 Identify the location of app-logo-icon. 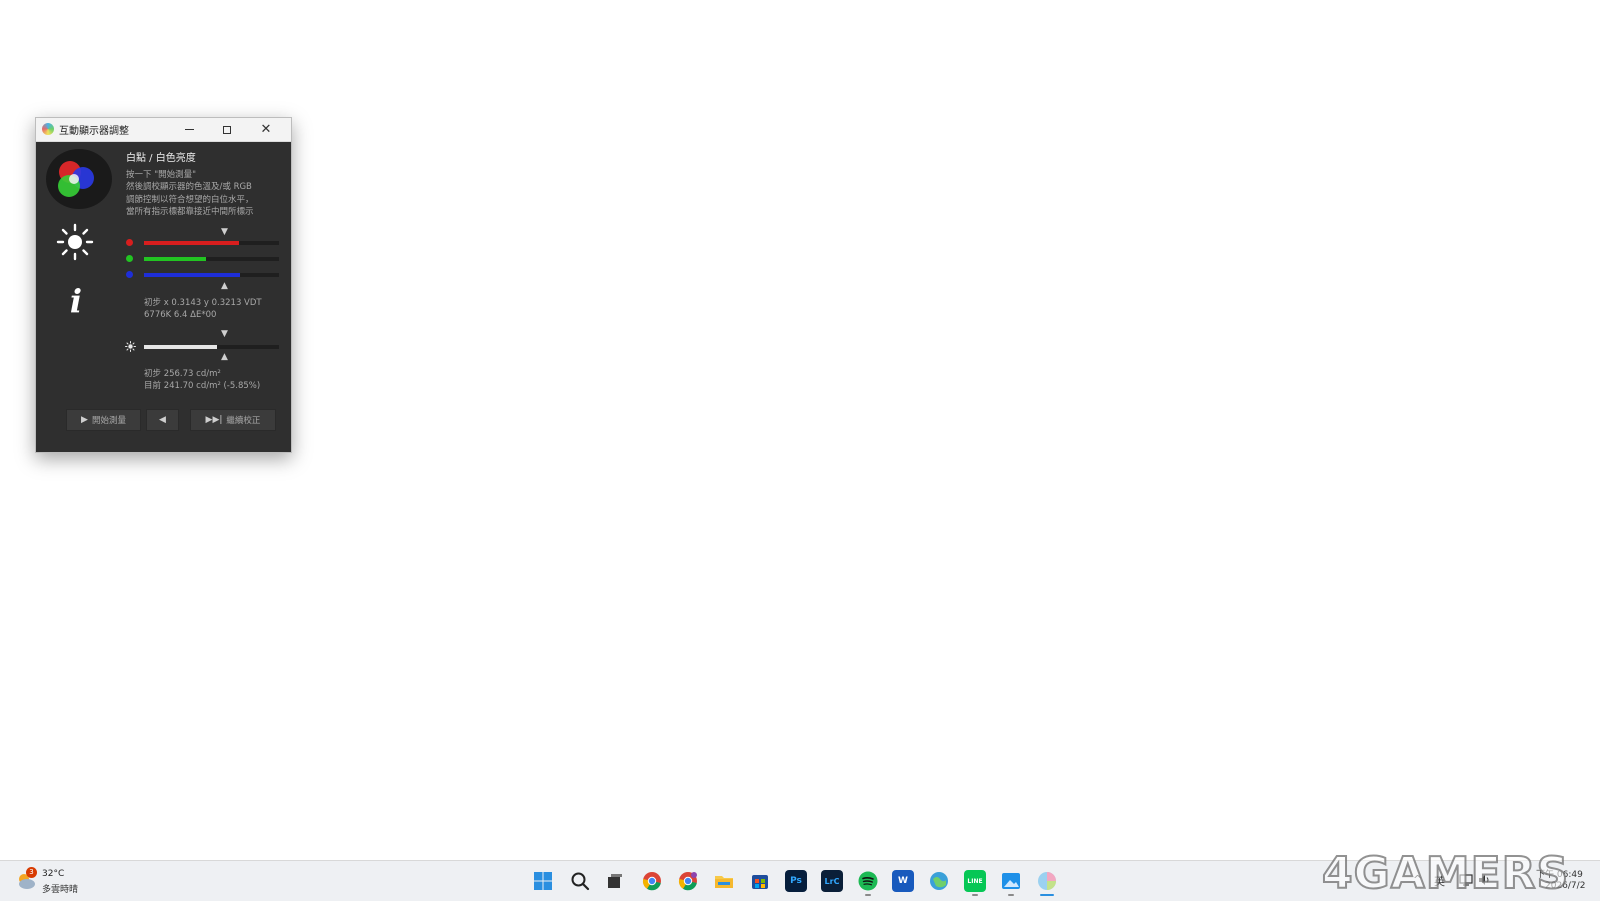
(48, 129).